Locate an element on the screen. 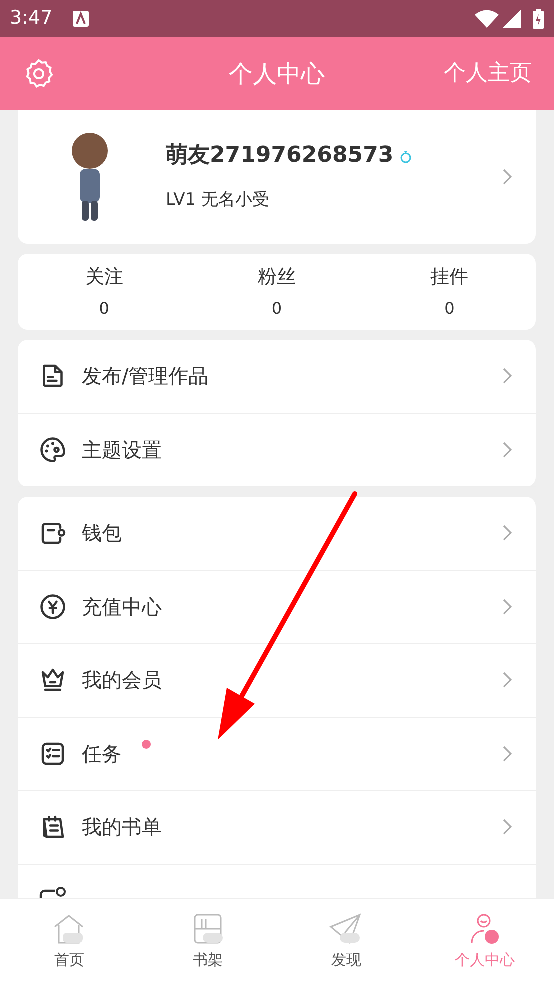 The image size is (554, 984). menu-item: 发布/管理作品 is located at coordinates (277, 377).